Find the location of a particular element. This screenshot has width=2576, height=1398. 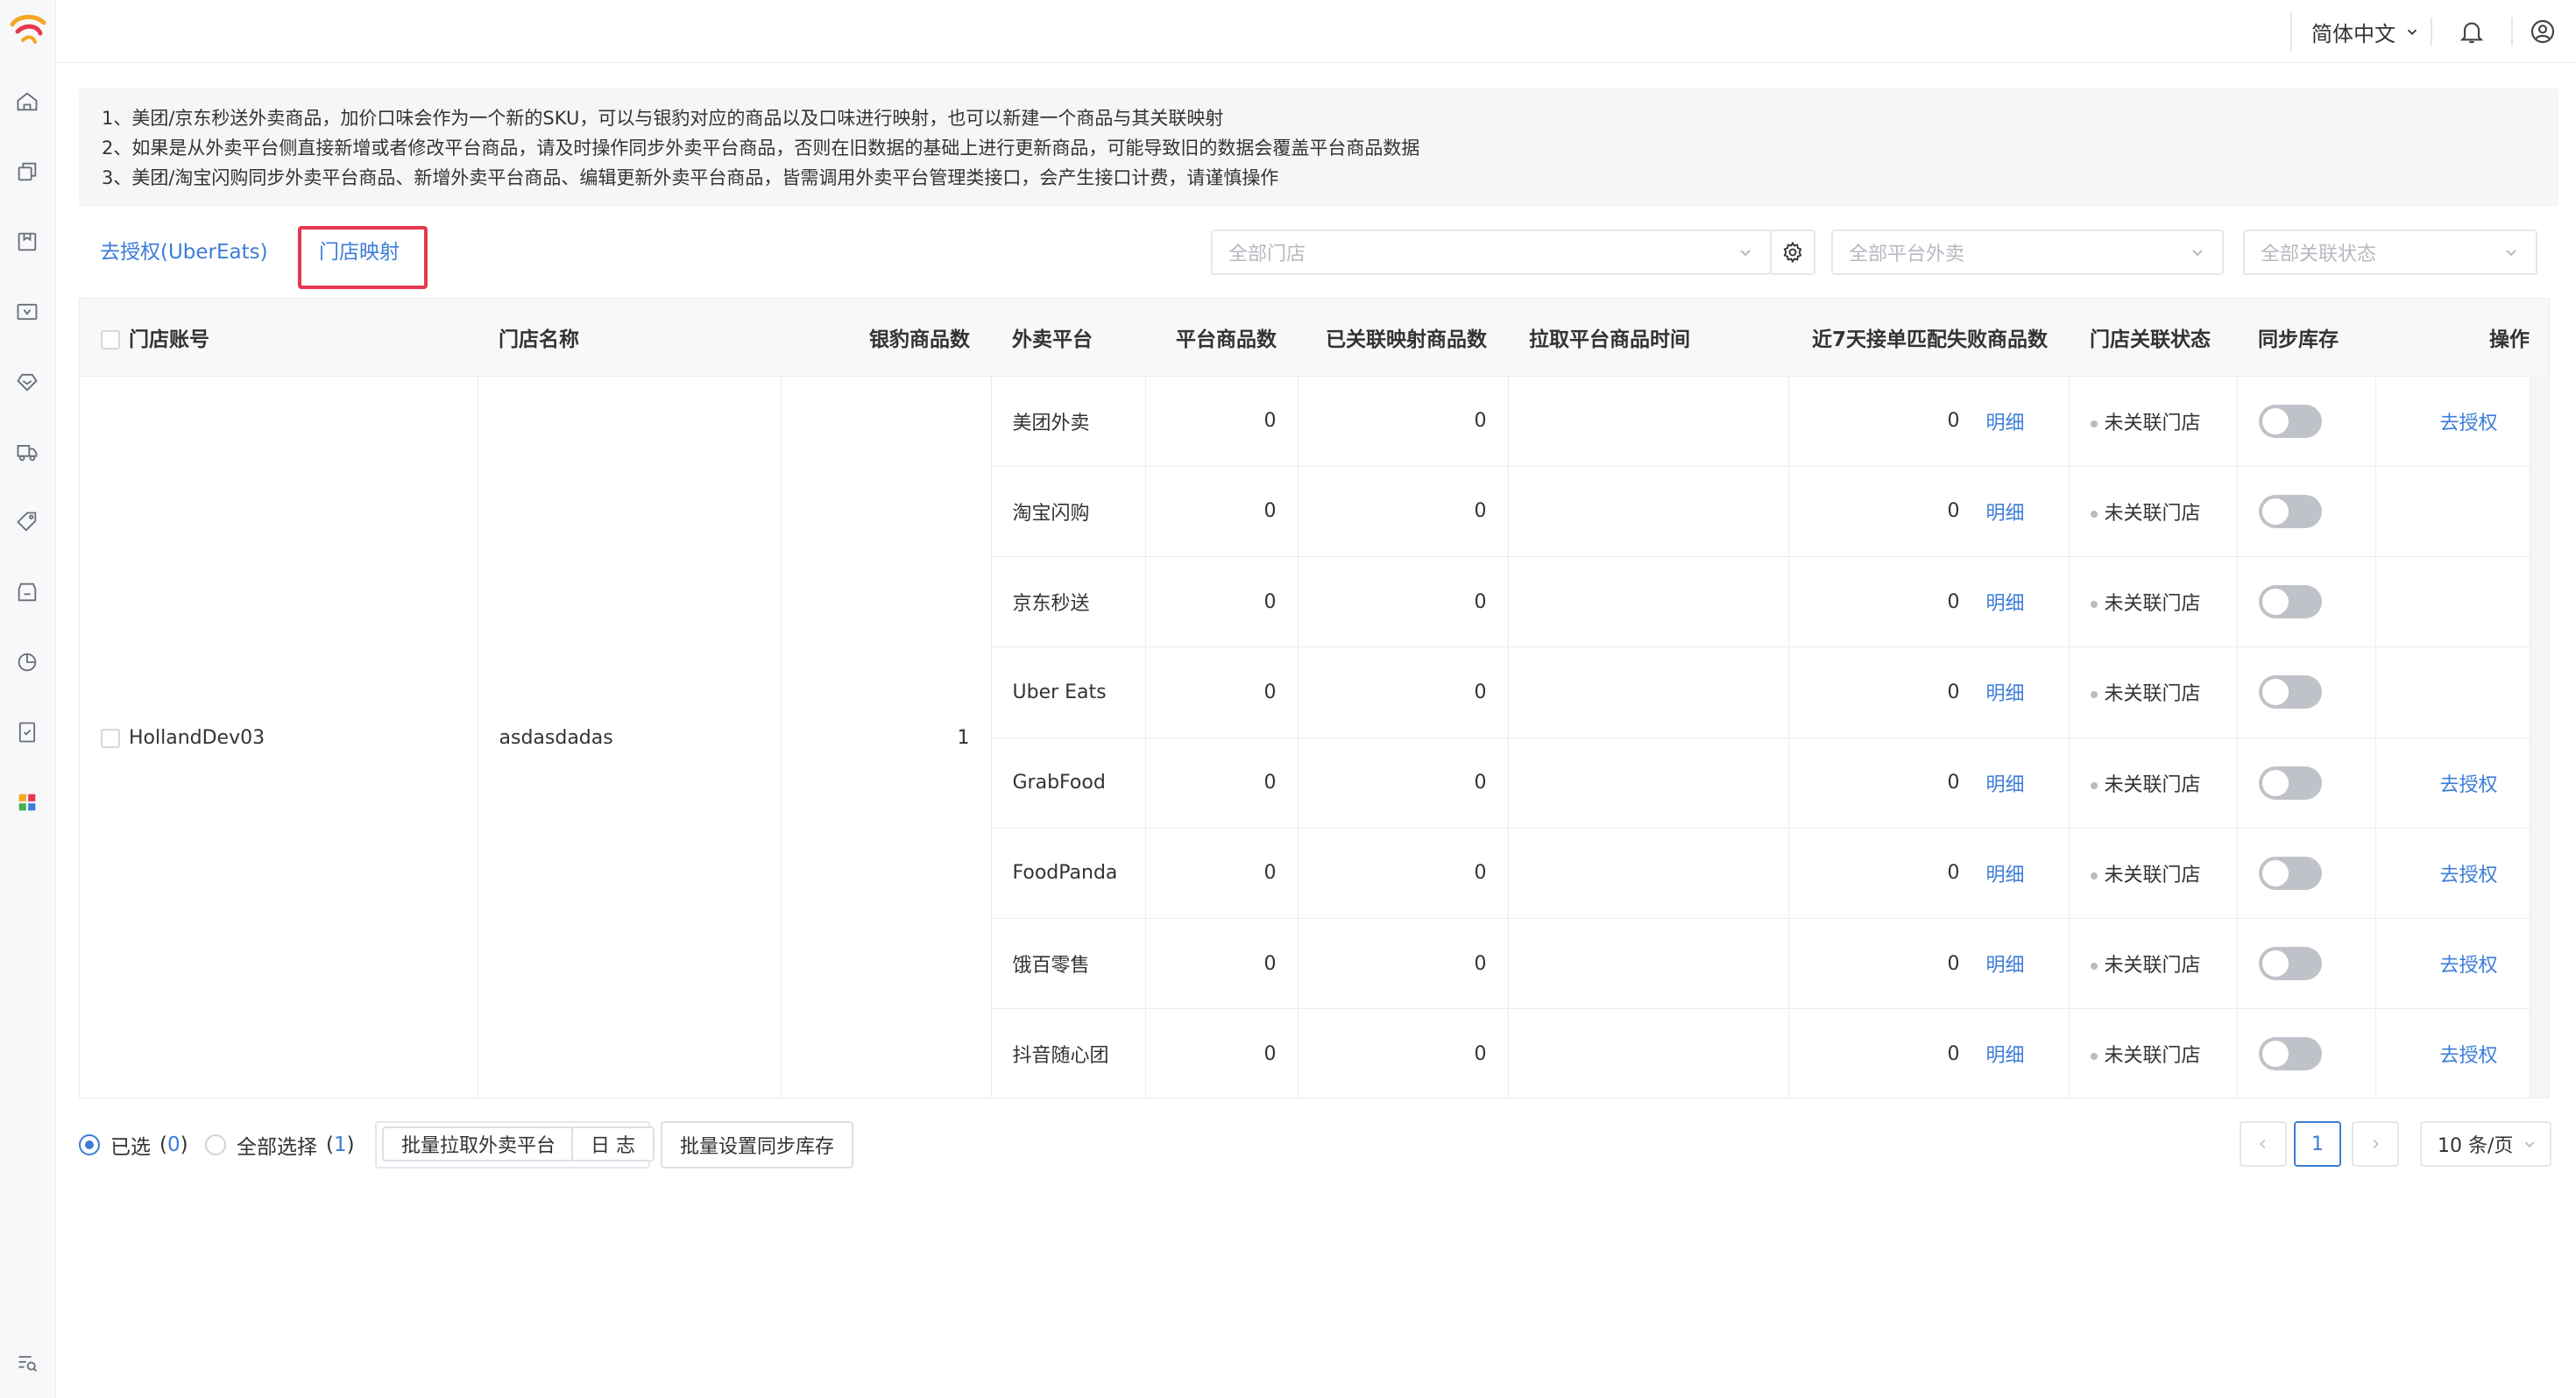

top-header is located at coordinates (1316, 31).